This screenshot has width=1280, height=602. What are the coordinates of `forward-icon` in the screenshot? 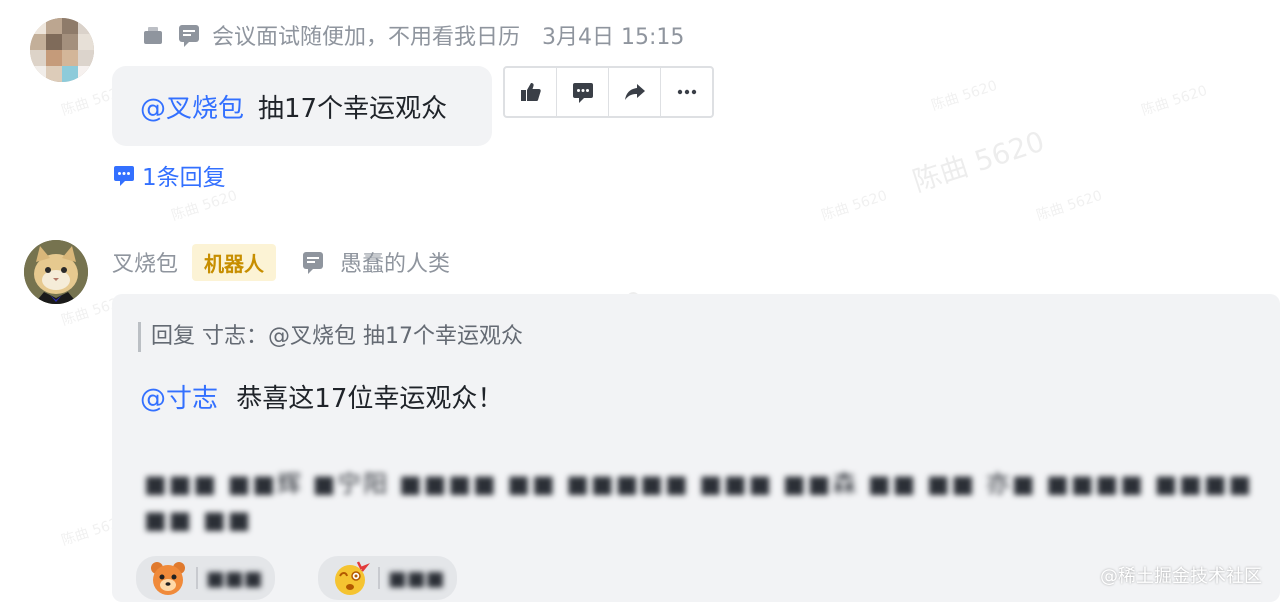 It's located at (634, 92).